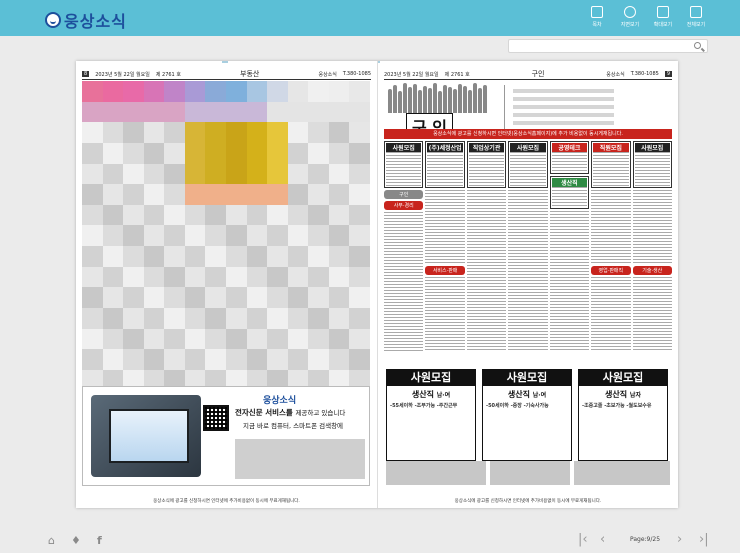 Image resolution: width=740 pixels, height=553 pixels. Describe the element at coordinates (51, 540) in the screenshot. I see `home-icon: ⌂` at that location.